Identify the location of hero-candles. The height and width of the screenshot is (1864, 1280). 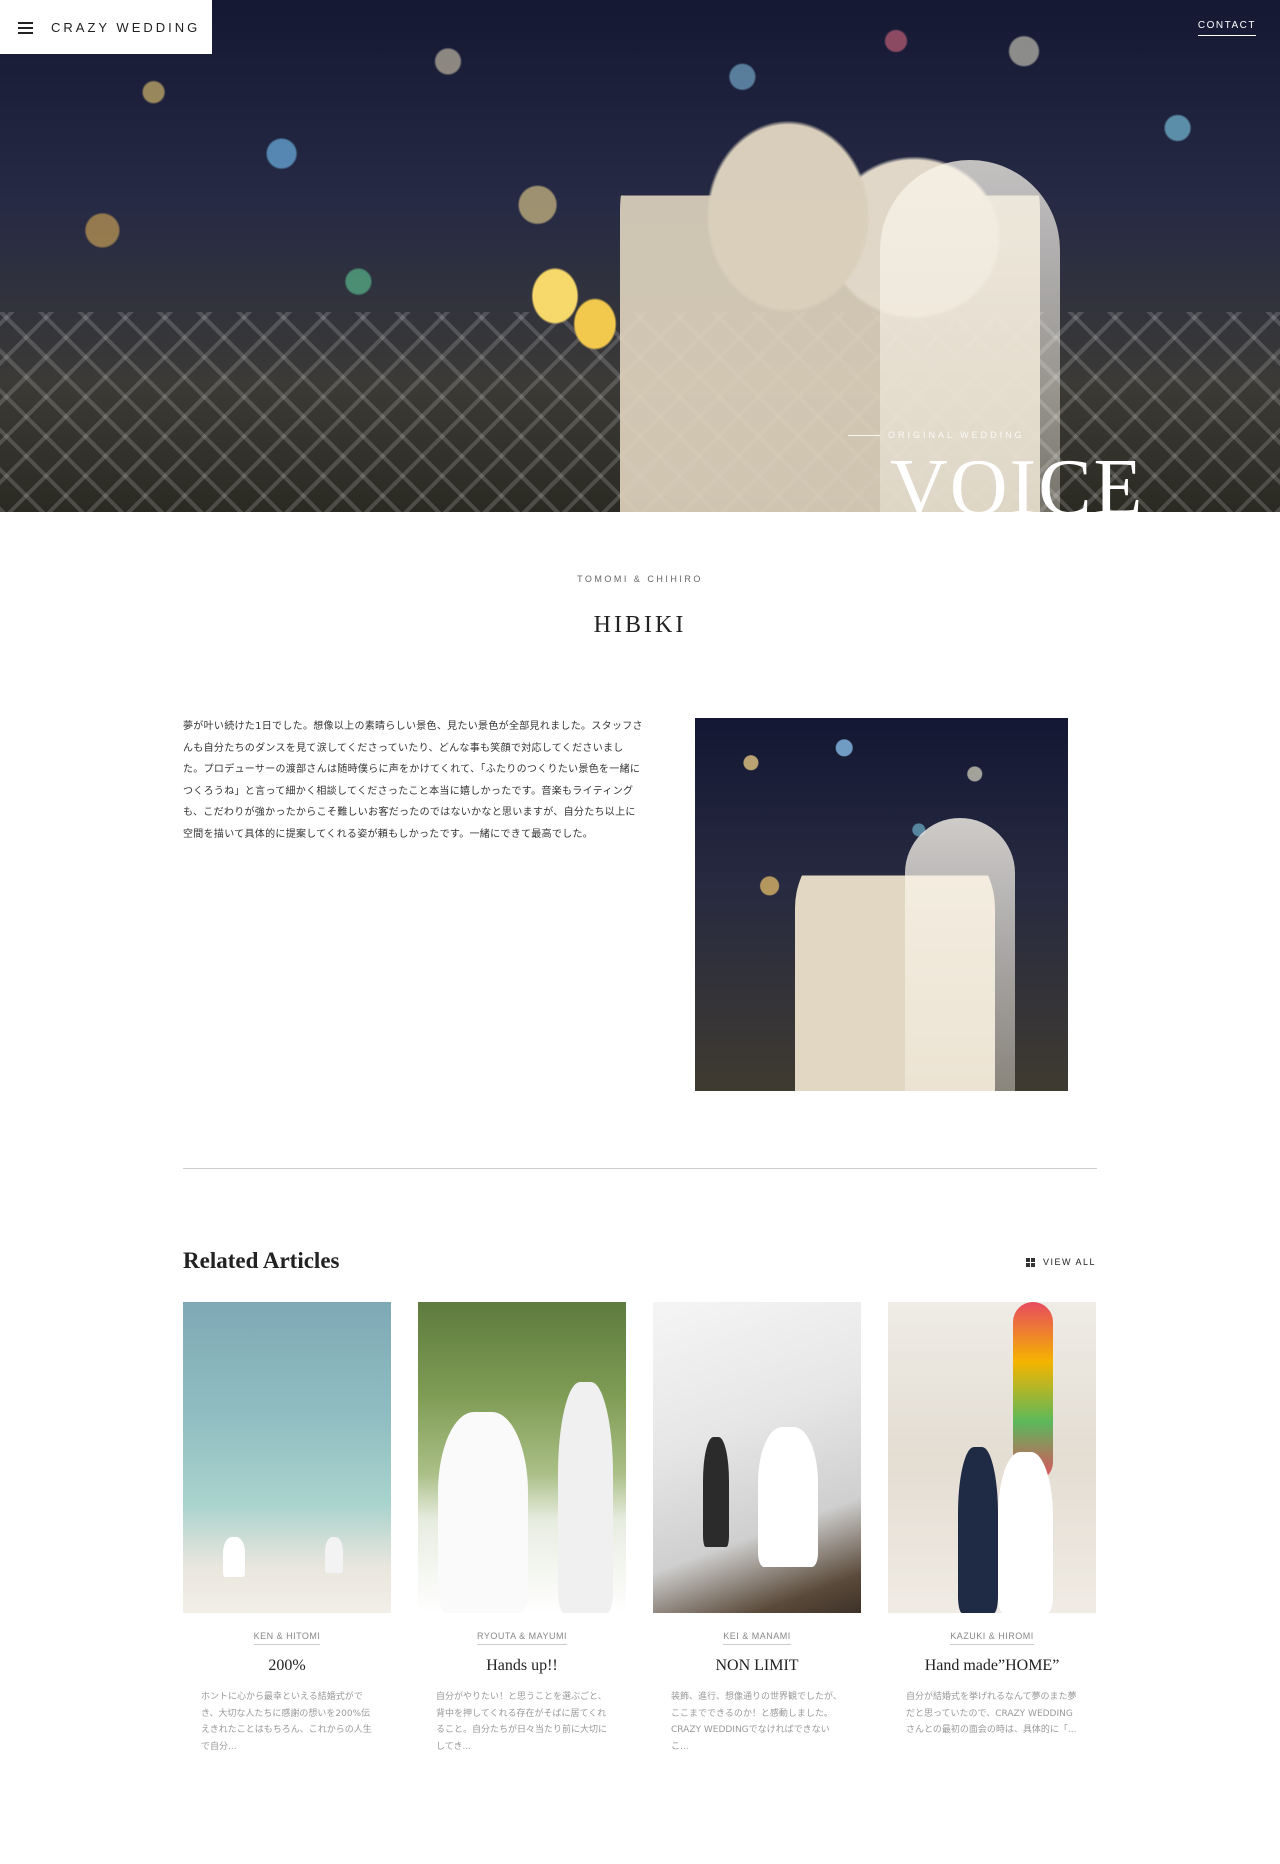
(575, 310).